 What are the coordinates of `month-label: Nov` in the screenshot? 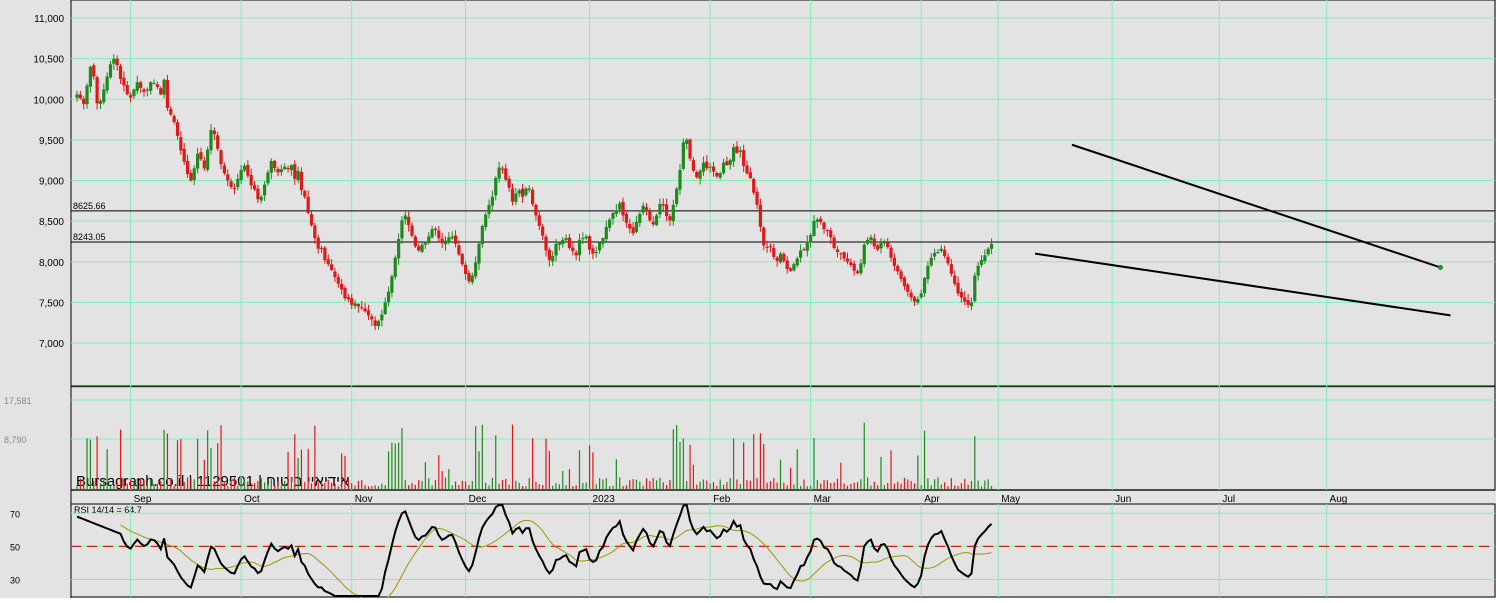 It's located at (364, 499).